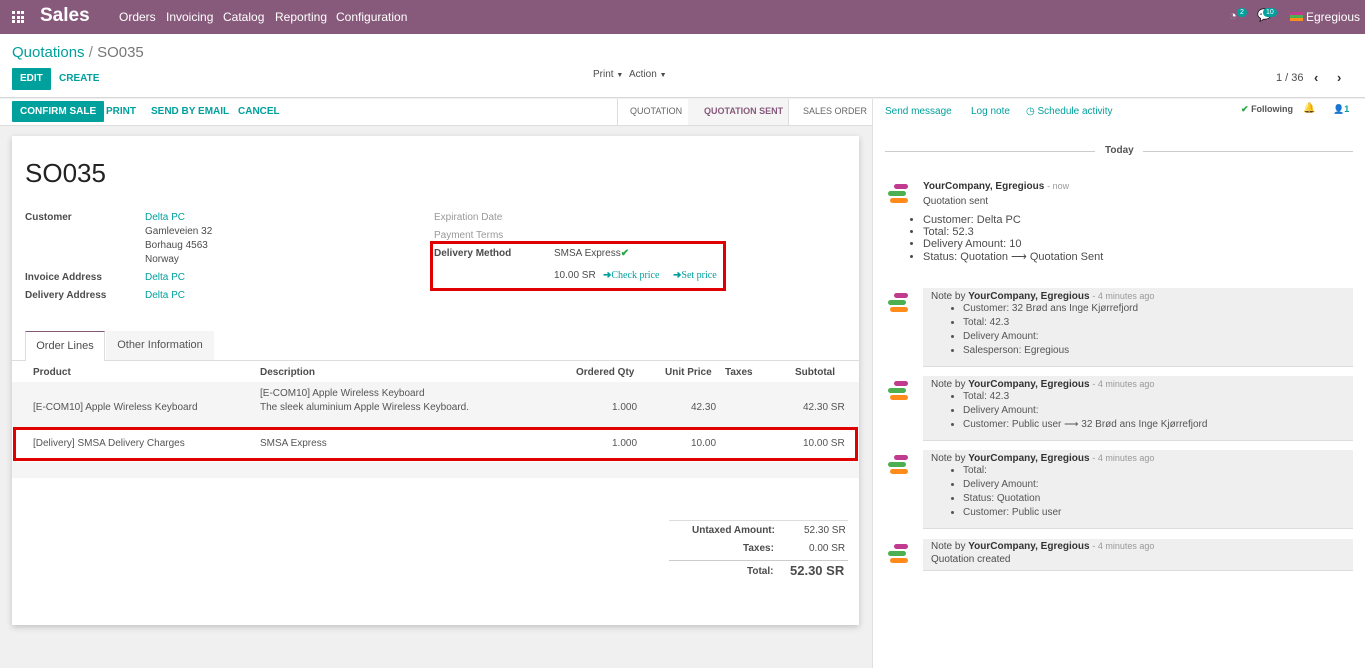  I want to click on column-header-unit-price: Unit Price, so click(688, 372).